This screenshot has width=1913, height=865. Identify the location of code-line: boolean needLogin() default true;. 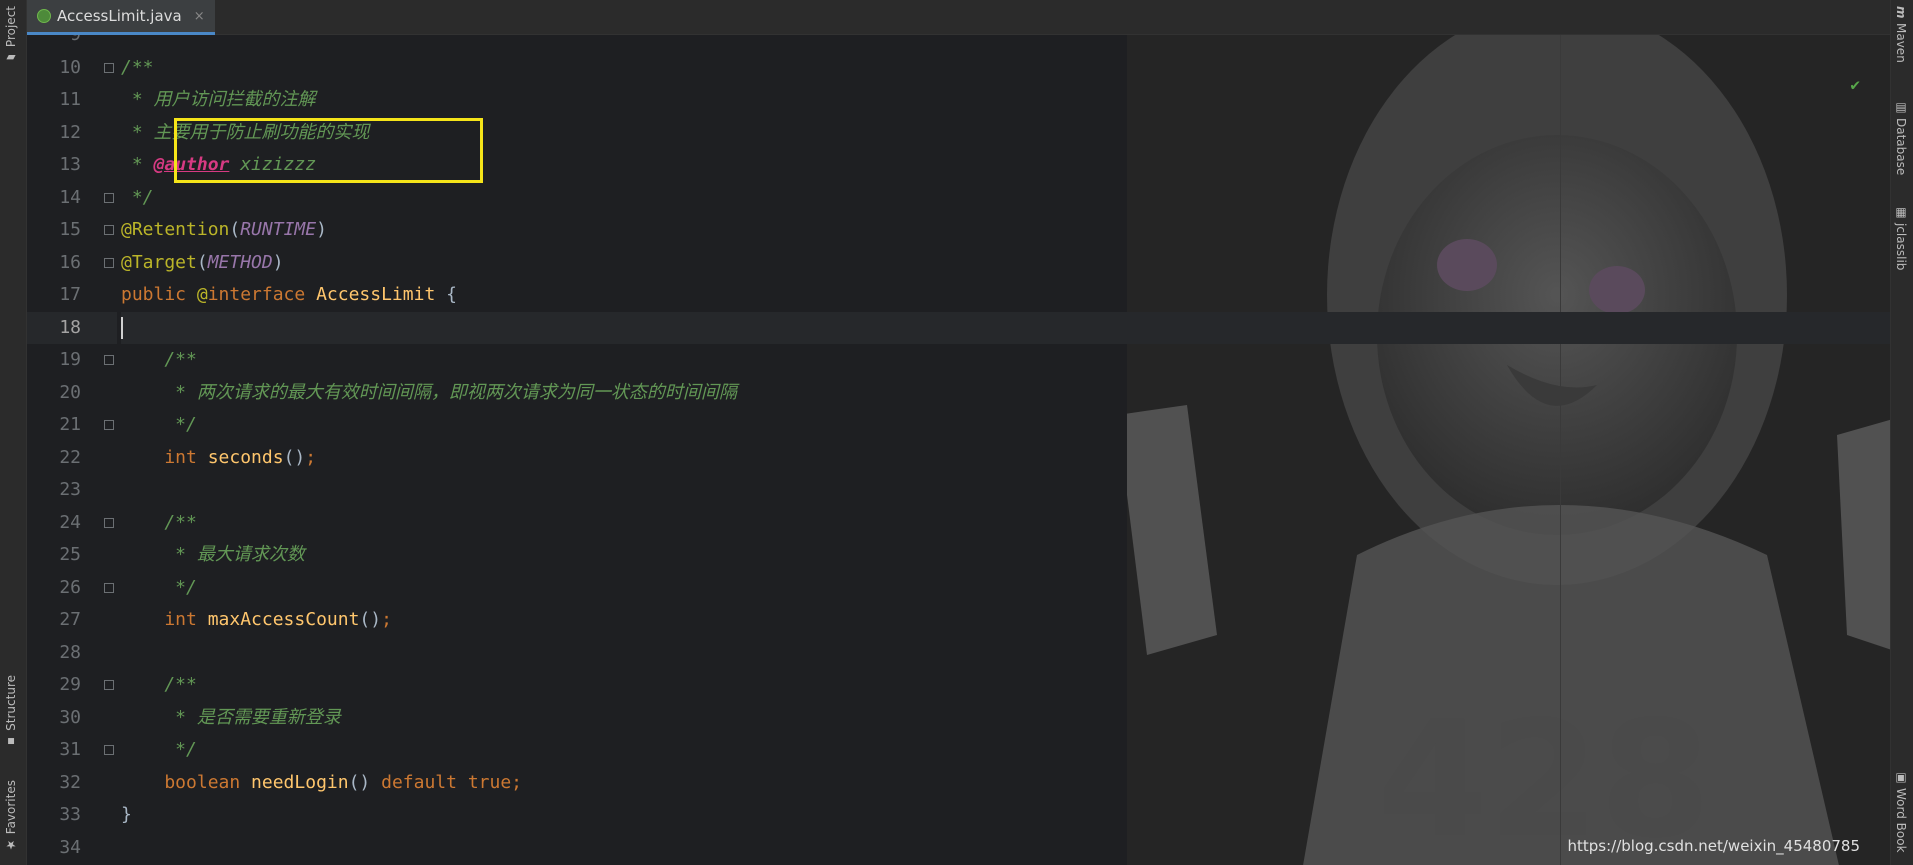
(1005, 783).